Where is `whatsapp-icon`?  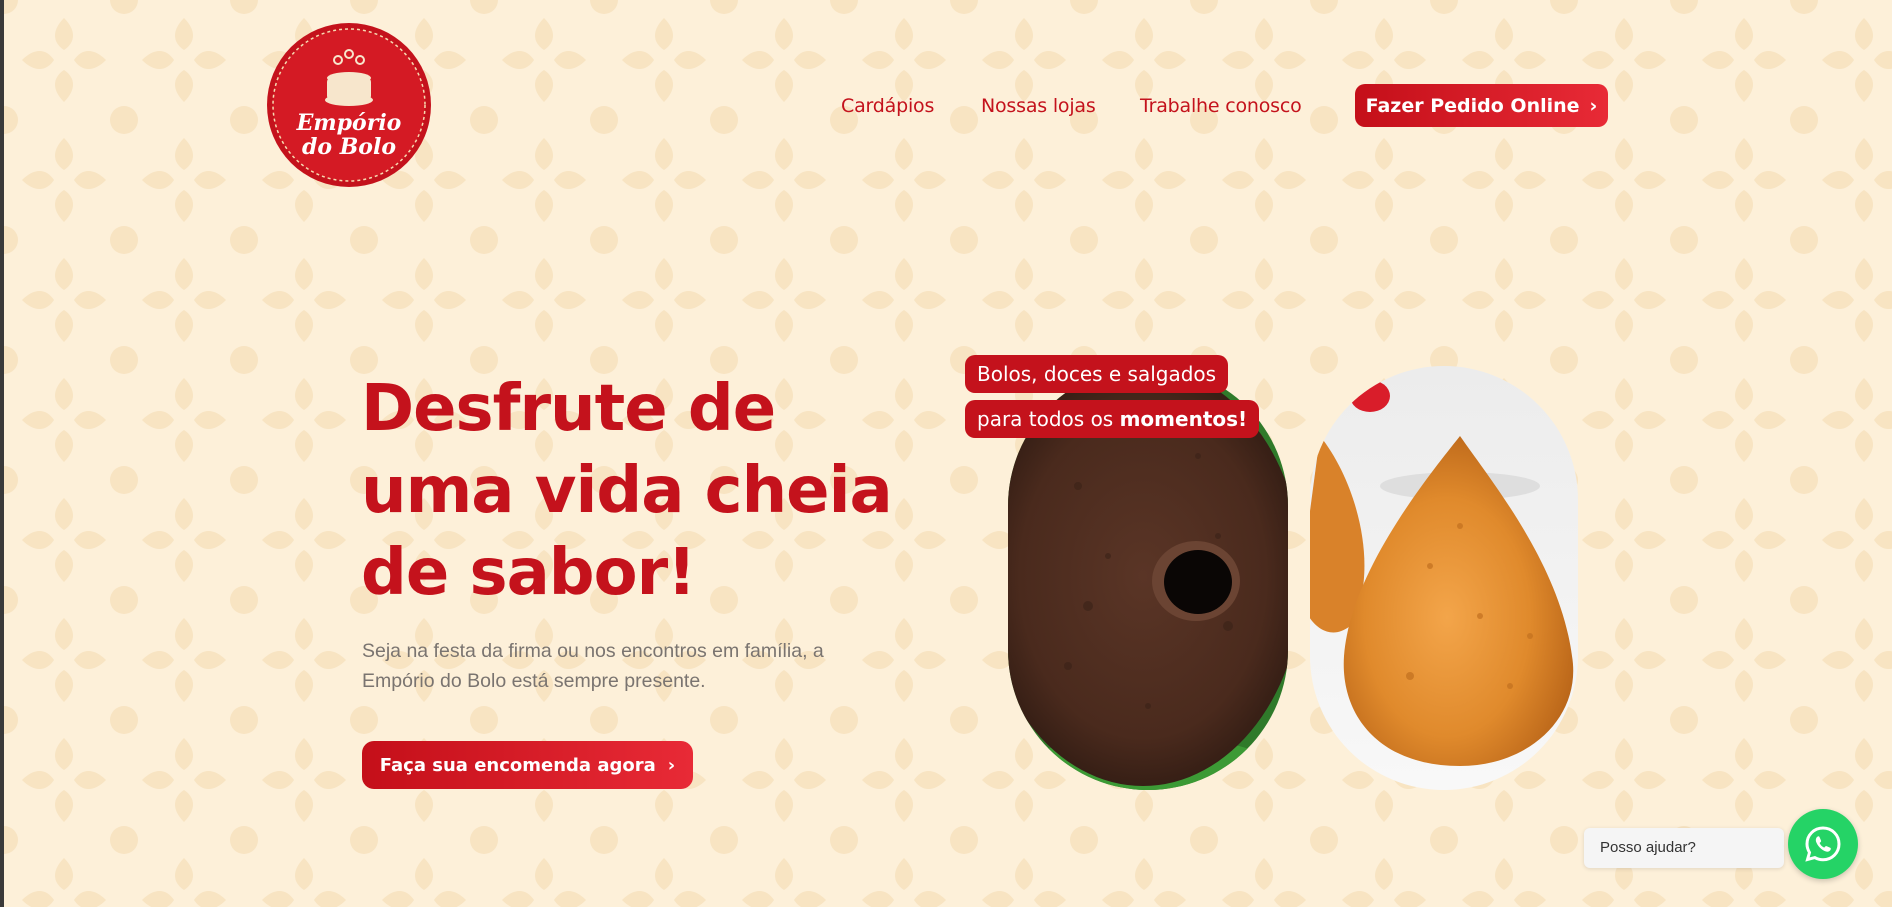
whatsapp-icon is located at coordinates (1823, 844).